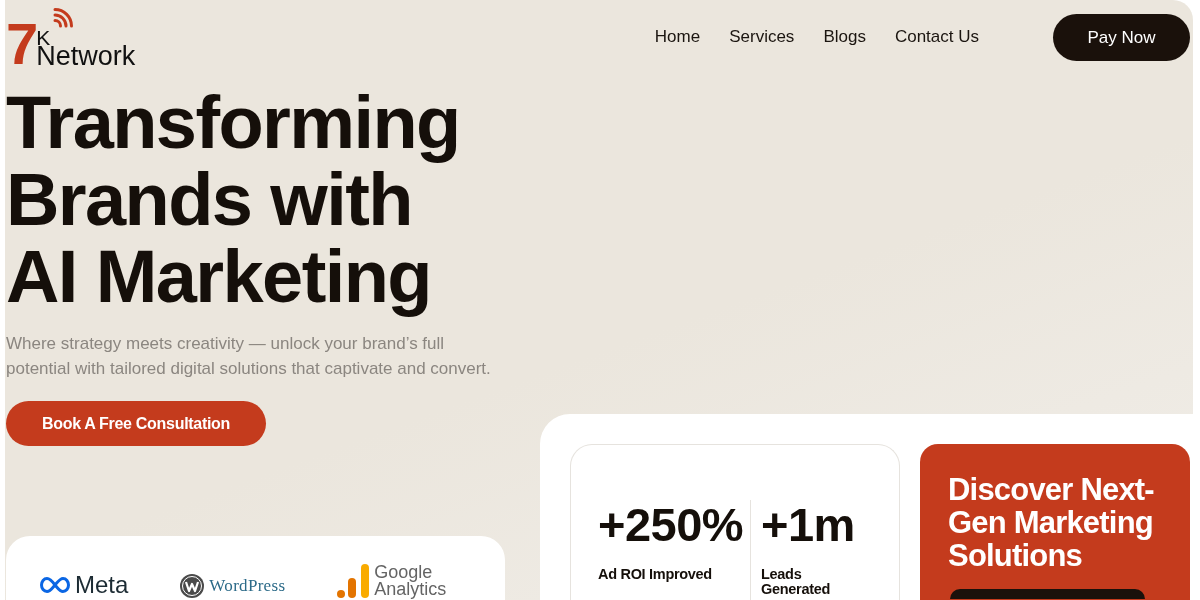 This screenshot has width=1200, height=600. I want to click on promo-heading: Discover Next-Gen Marketing Solutions, so click(1051, 522).